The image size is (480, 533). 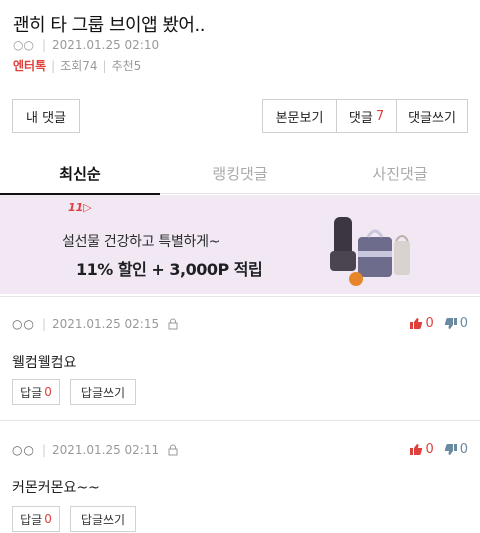 What do you see at coordinates (400, 173) in the screenshot?
I see `tab-photo: 사진댓글` at bounding box center [400, 173].